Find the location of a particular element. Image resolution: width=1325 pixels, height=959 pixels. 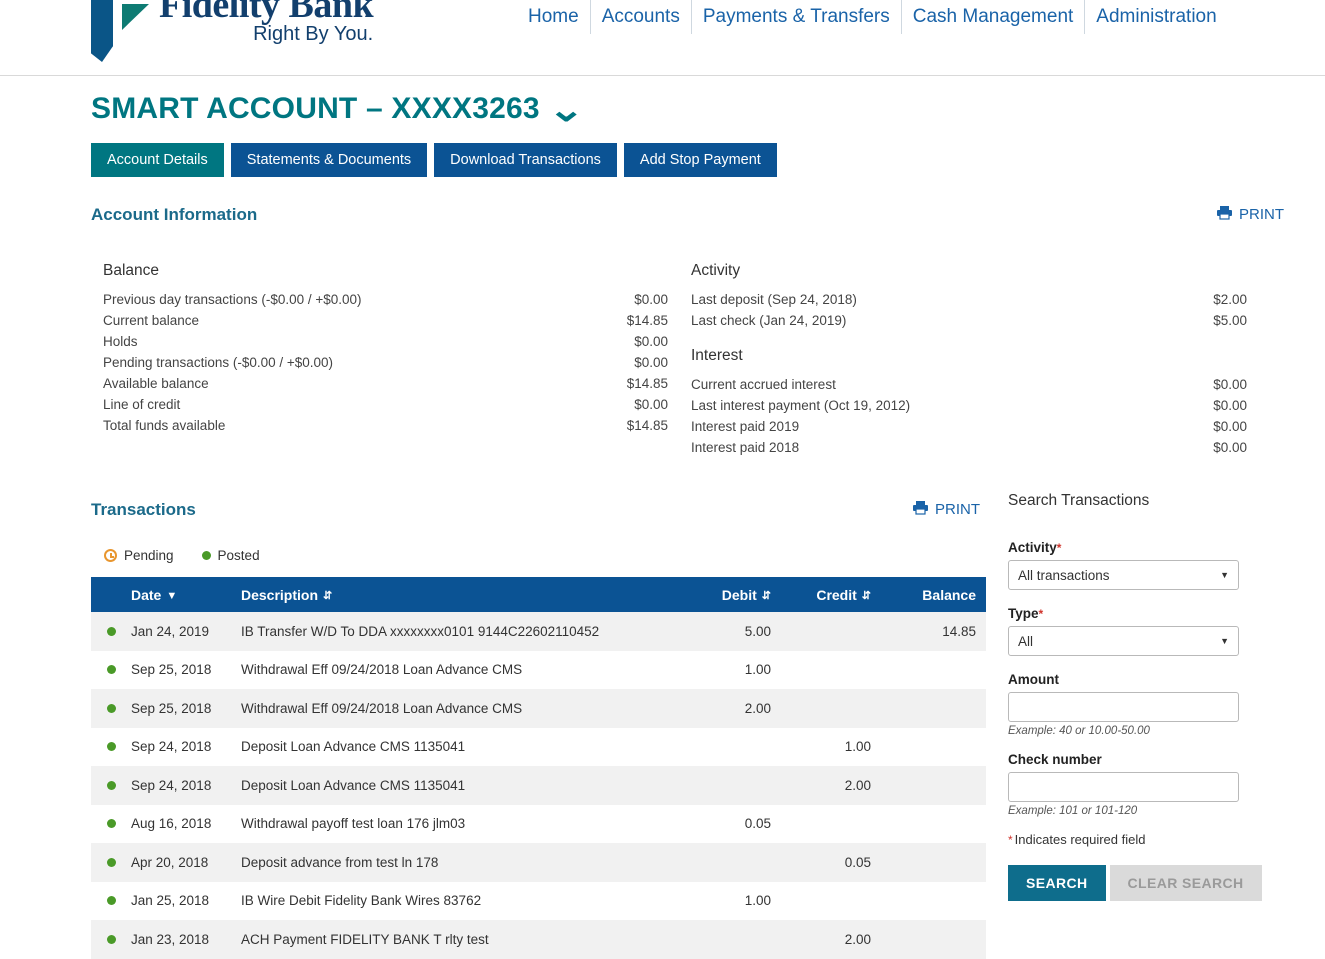

row-label: Interest paid 2018 is located at coordinates (745, 447).